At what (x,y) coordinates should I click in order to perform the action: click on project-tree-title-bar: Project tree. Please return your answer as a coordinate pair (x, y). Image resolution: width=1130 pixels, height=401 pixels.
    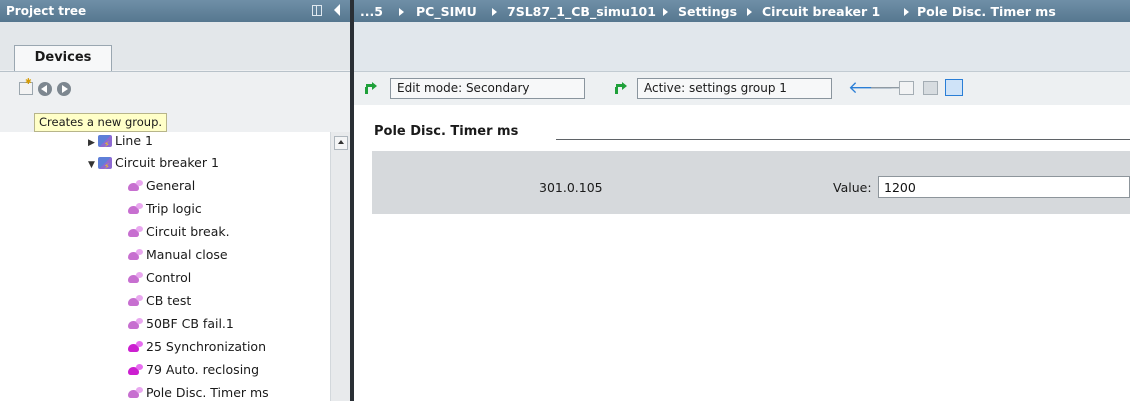
    Looking at the image, I should click on (175, 11).